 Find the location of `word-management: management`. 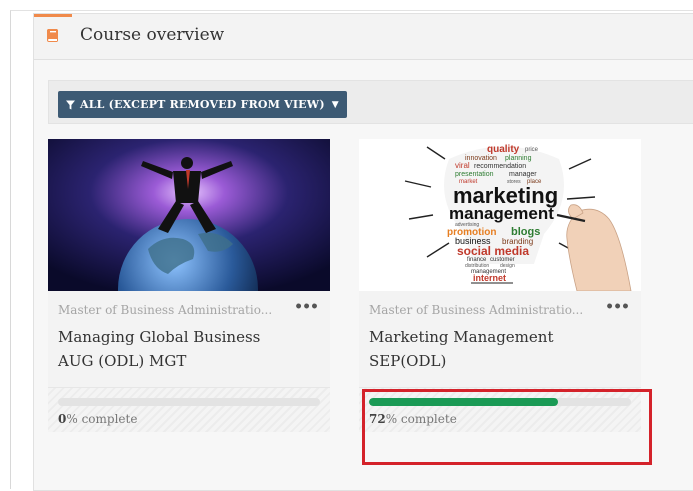

word-management: management is located at coordinates (501, 213).